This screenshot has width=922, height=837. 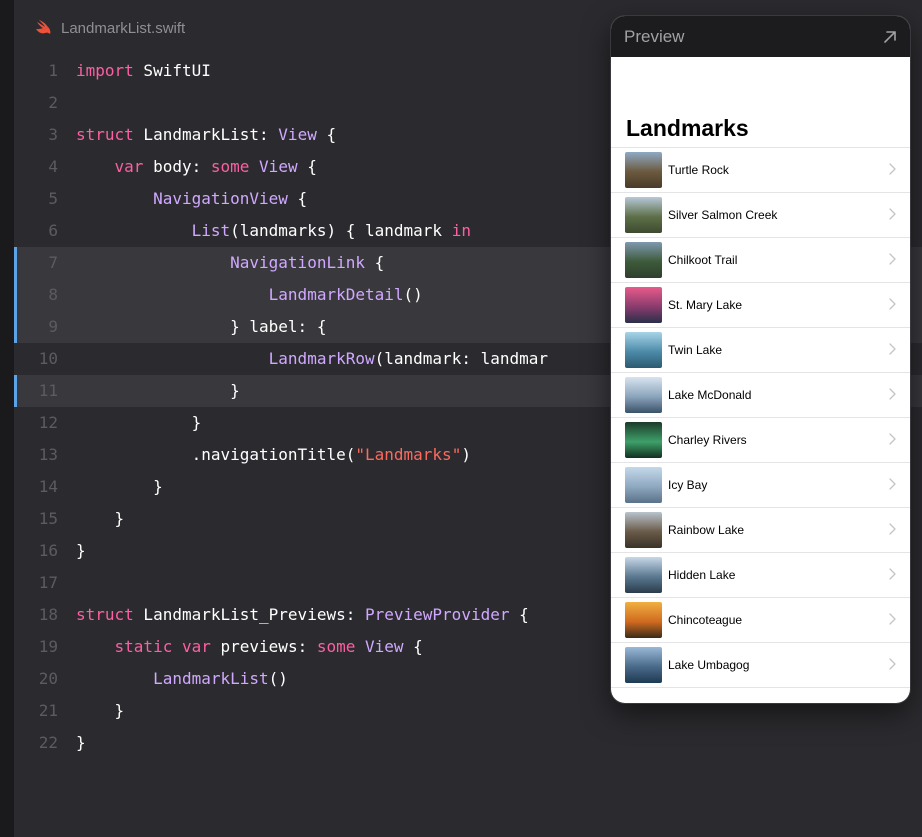 What do you see at coordinates (760, 350) in the screenshot?
I see `landmark-row: Twin Lake` at bounding box center [760, 350].